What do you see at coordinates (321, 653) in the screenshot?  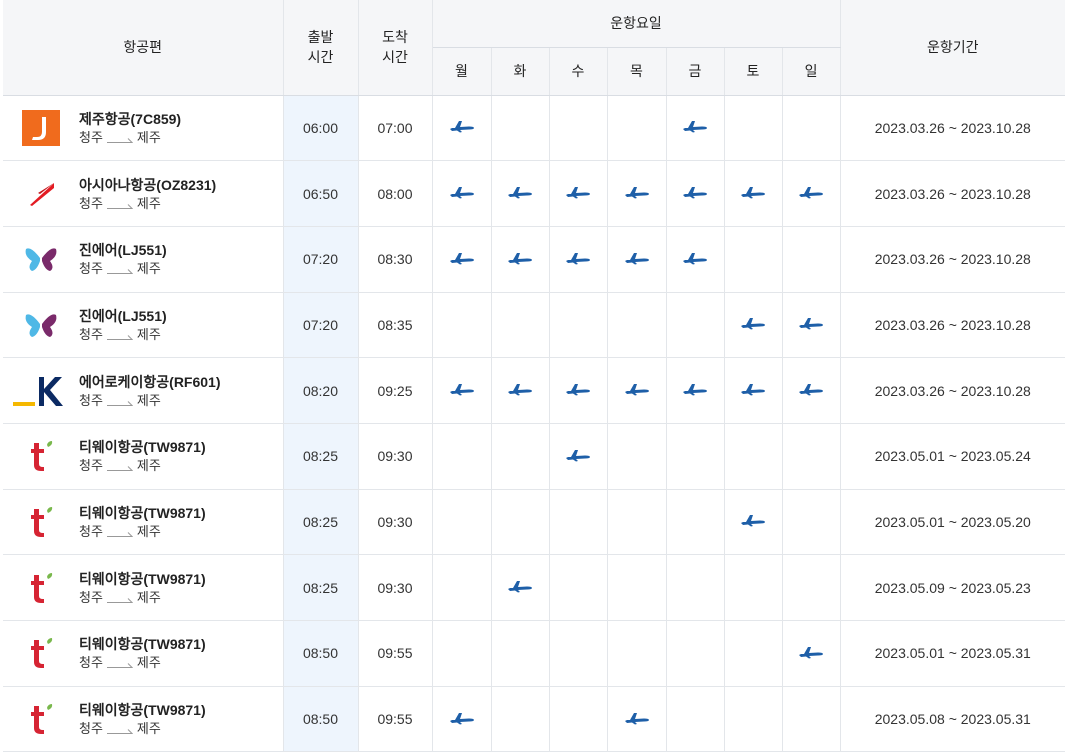 I see `departure-time: 08:50` at bounding box center [321, 653].